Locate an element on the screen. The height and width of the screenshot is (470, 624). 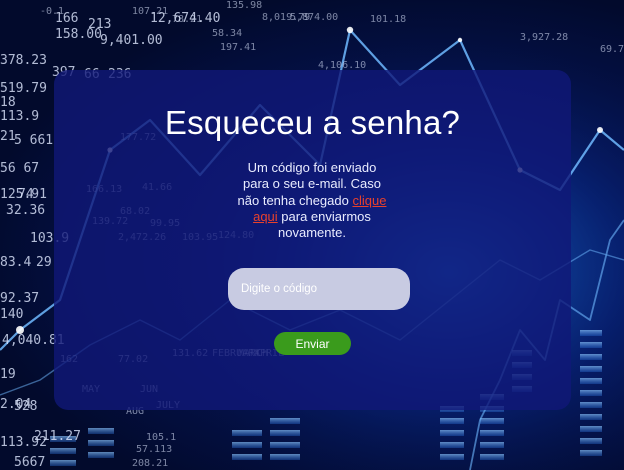
background-ticker-number: 69.77 is located at coordinates (612, 49).